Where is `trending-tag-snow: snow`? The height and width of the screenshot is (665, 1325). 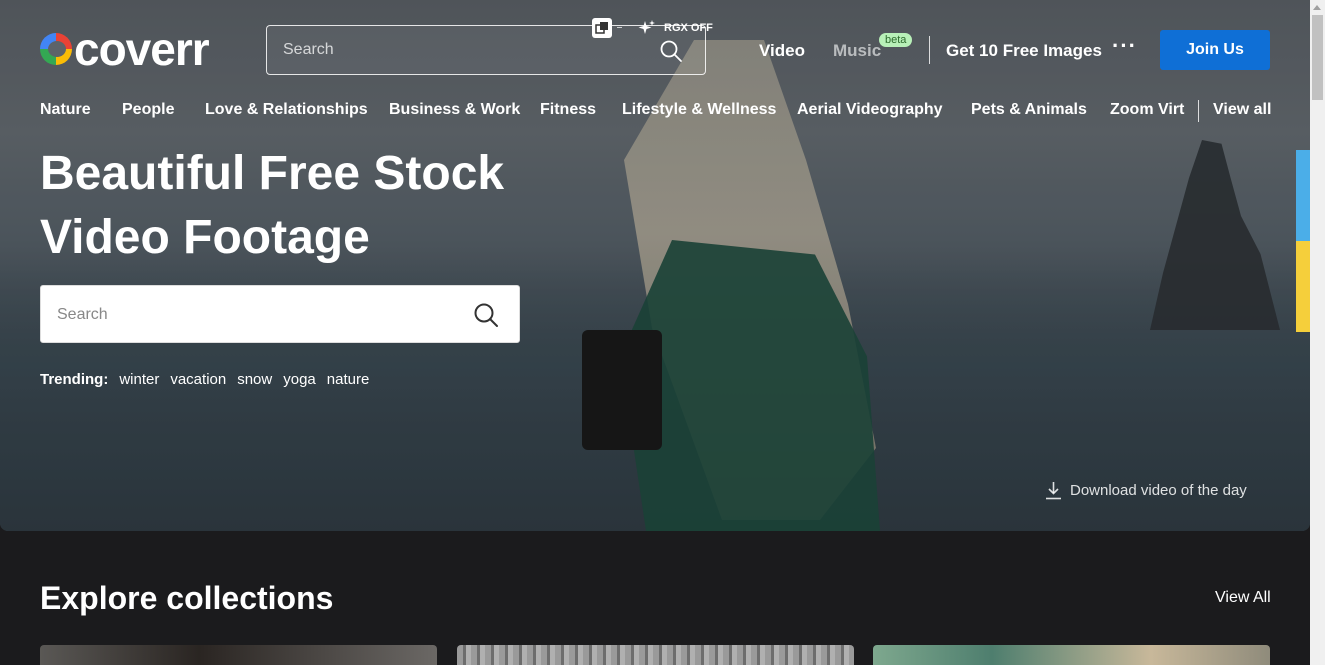 trending-tag-snow: snow is located at coordinates (254, 379).